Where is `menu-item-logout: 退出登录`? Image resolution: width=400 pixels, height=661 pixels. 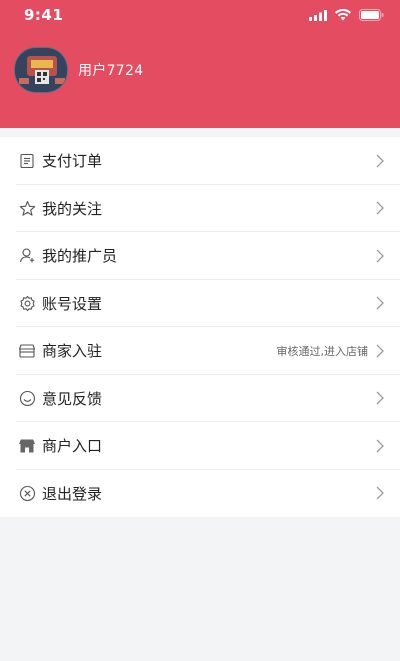
menu-item-logout: 退出登录 is located at coordinates (200, 494).